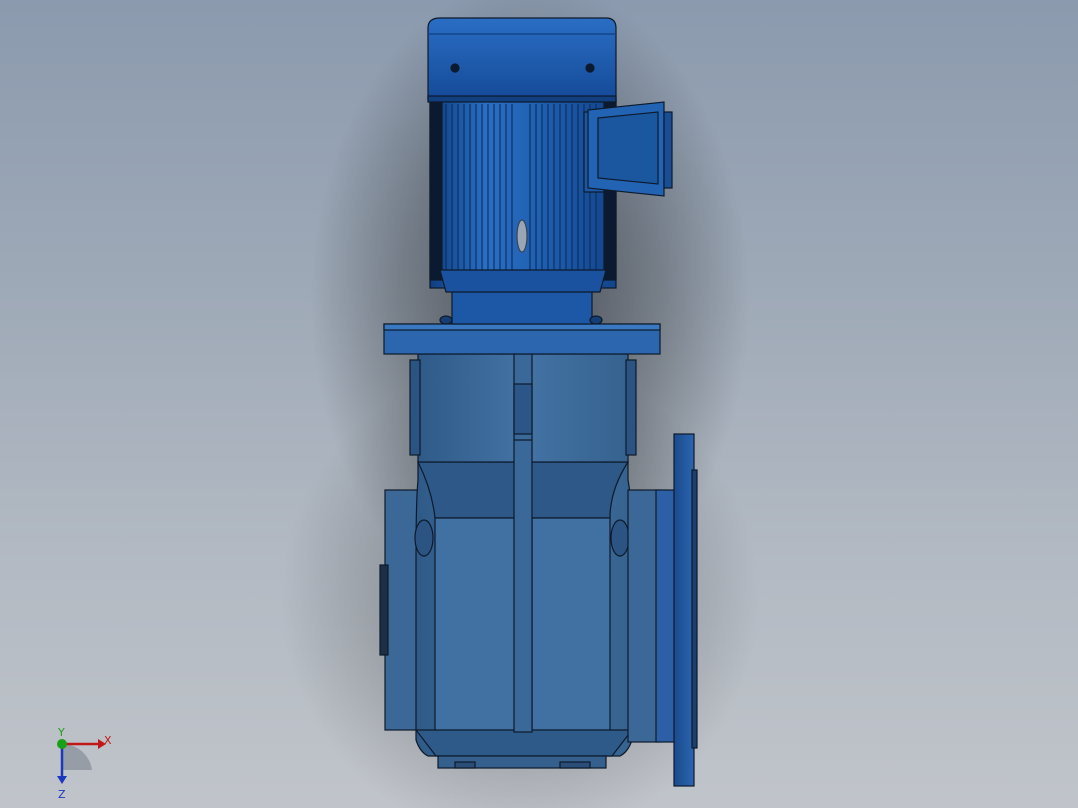 Image resolution: width=1078 pixels, height=808 pixels. I want to click on lifting-eye-icon, so click(522, 236).